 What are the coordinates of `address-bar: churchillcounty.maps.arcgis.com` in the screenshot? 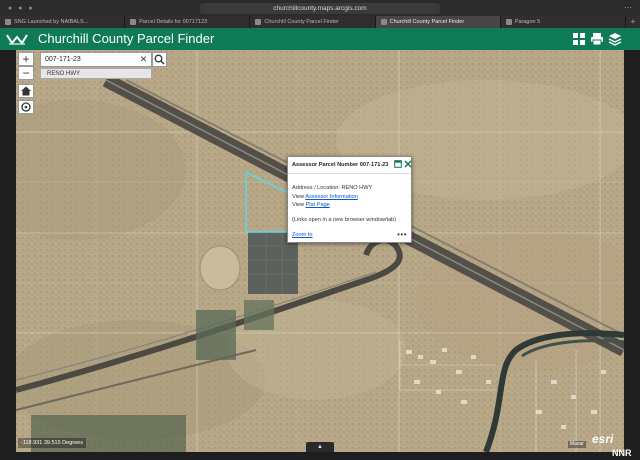 It's located at (320, 8).